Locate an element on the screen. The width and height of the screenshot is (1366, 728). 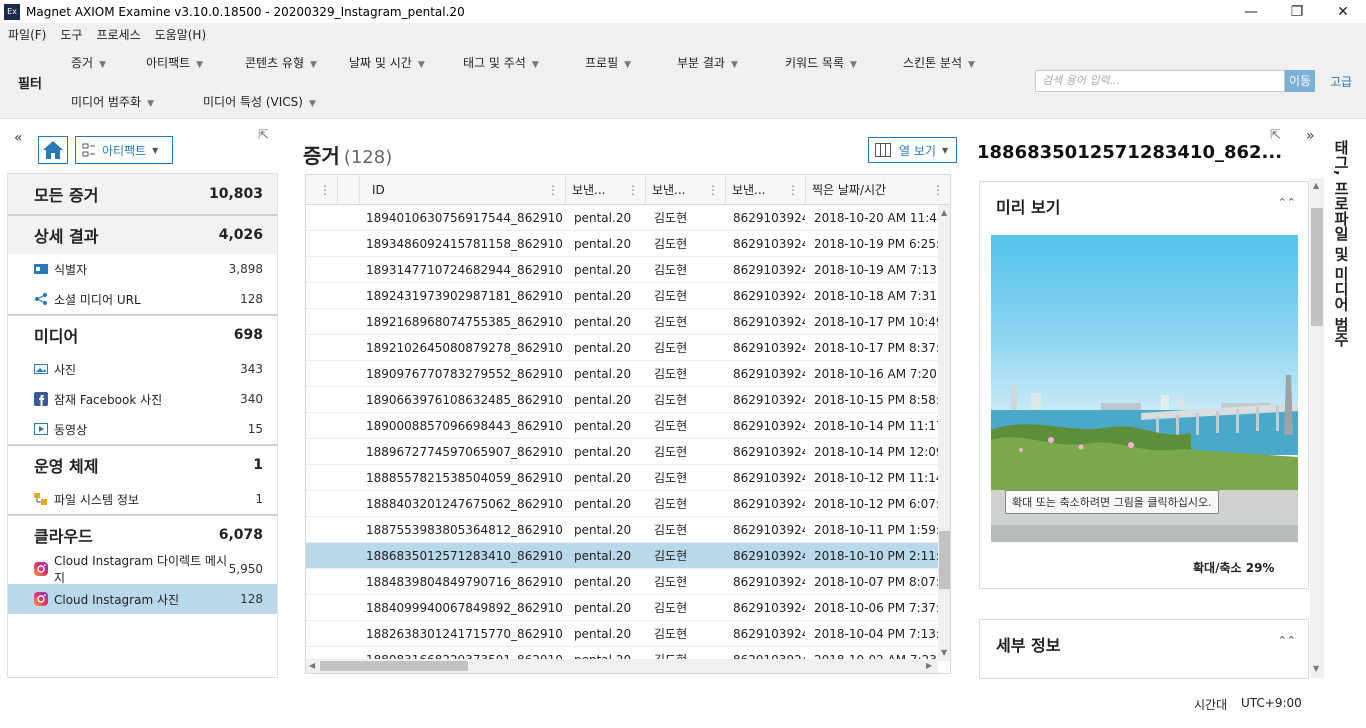
filter-profile: 프로필 ▼ is located at coordinates (608, 62).